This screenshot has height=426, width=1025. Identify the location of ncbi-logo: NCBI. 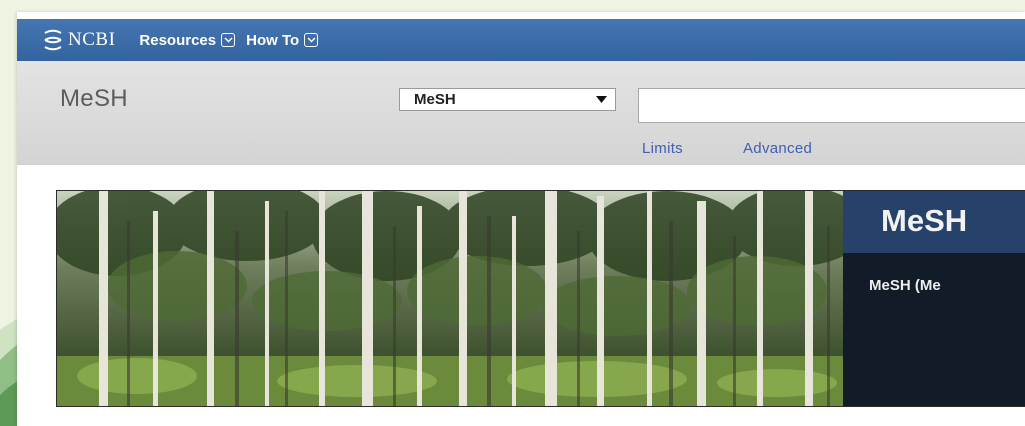
(78, 40).